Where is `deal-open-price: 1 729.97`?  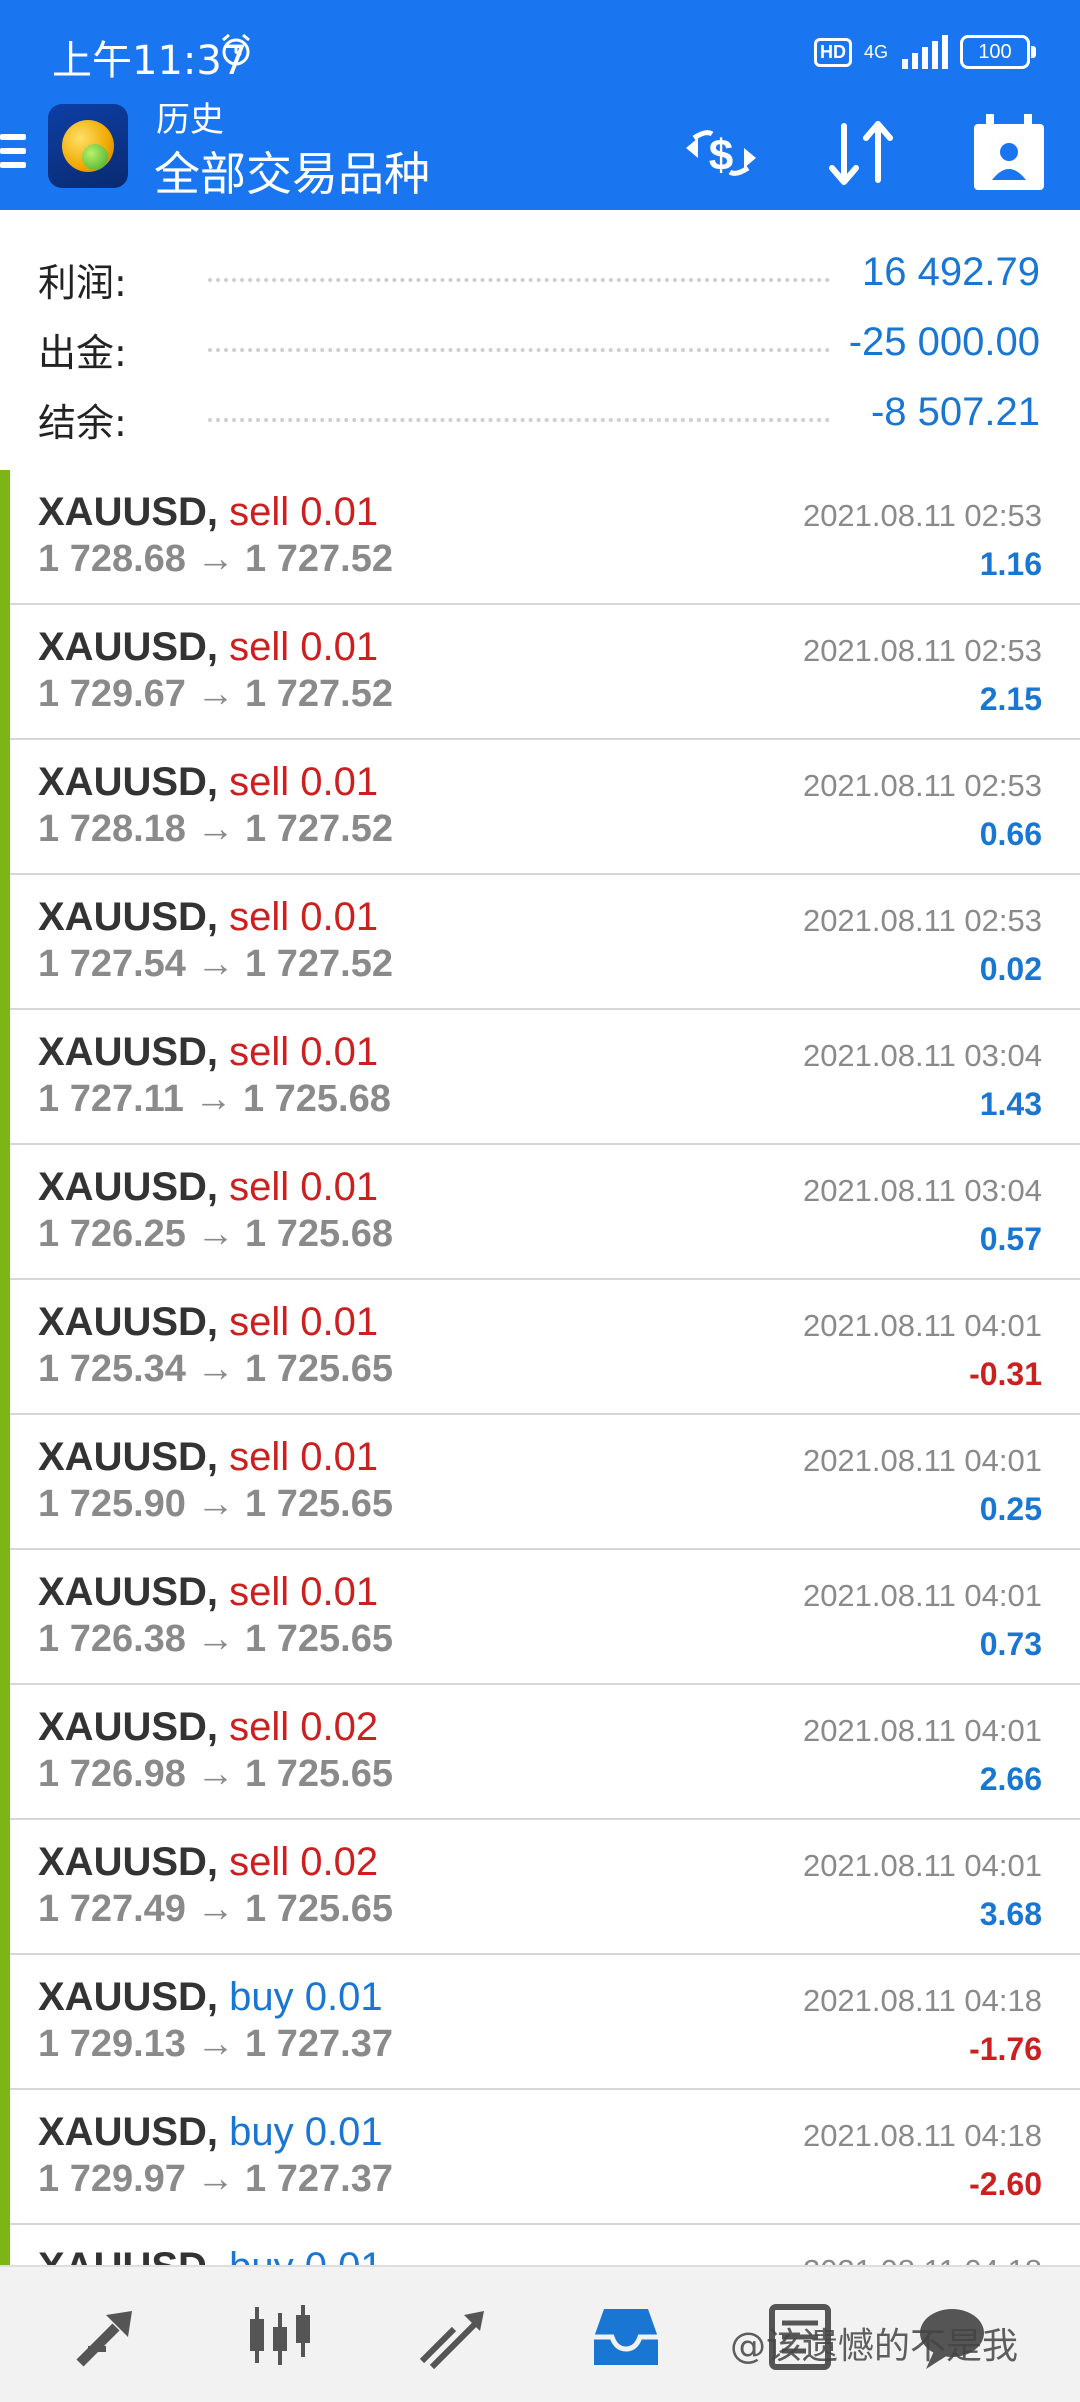 deal-open-price: 1 729.97 is located at coordinates (112, 2179).